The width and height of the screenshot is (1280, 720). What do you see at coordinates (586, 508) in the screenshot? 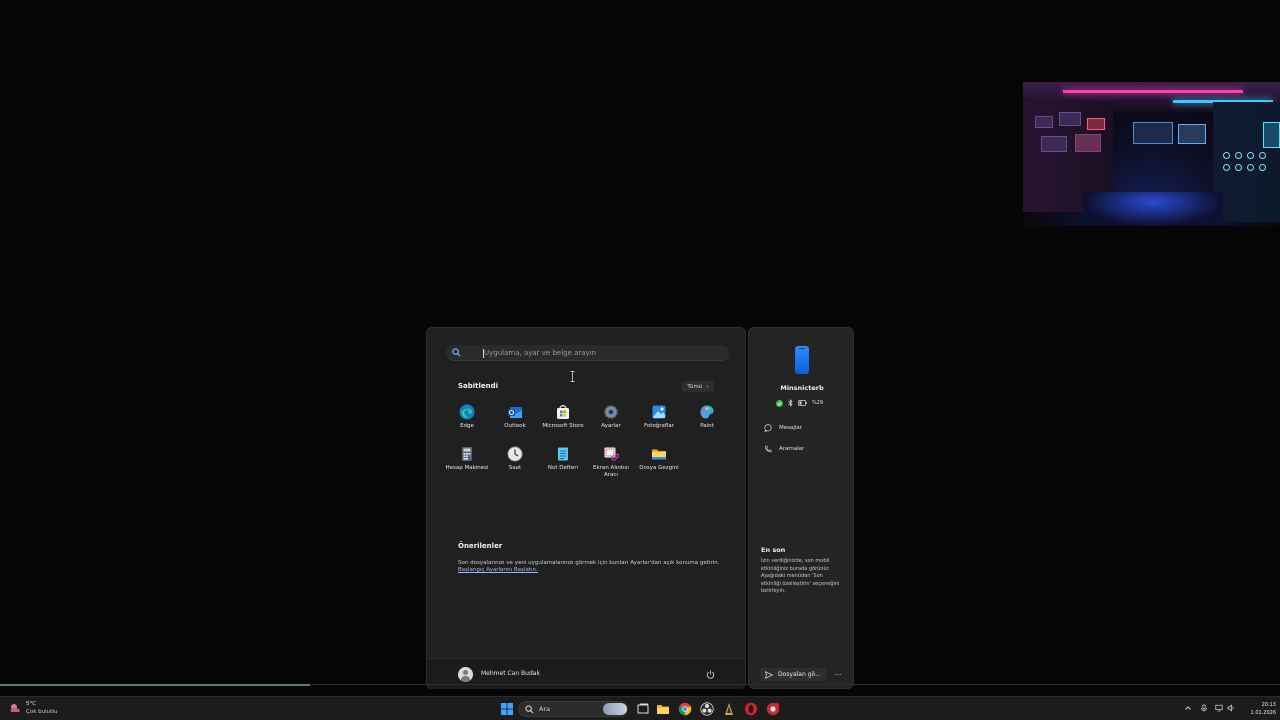
I see `start-menu: Sabitlendi Tümü › Edge Outlook` at bounding box center [586, 508].